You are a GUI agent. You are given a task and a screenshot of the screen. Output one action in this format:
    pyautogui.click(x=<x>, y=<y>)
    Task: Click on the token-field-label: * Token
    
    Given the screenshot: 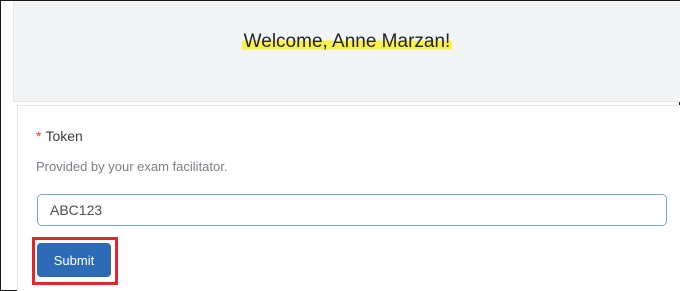 What is the action you would take?
    pyautogui.click(x=59, y=136)
    